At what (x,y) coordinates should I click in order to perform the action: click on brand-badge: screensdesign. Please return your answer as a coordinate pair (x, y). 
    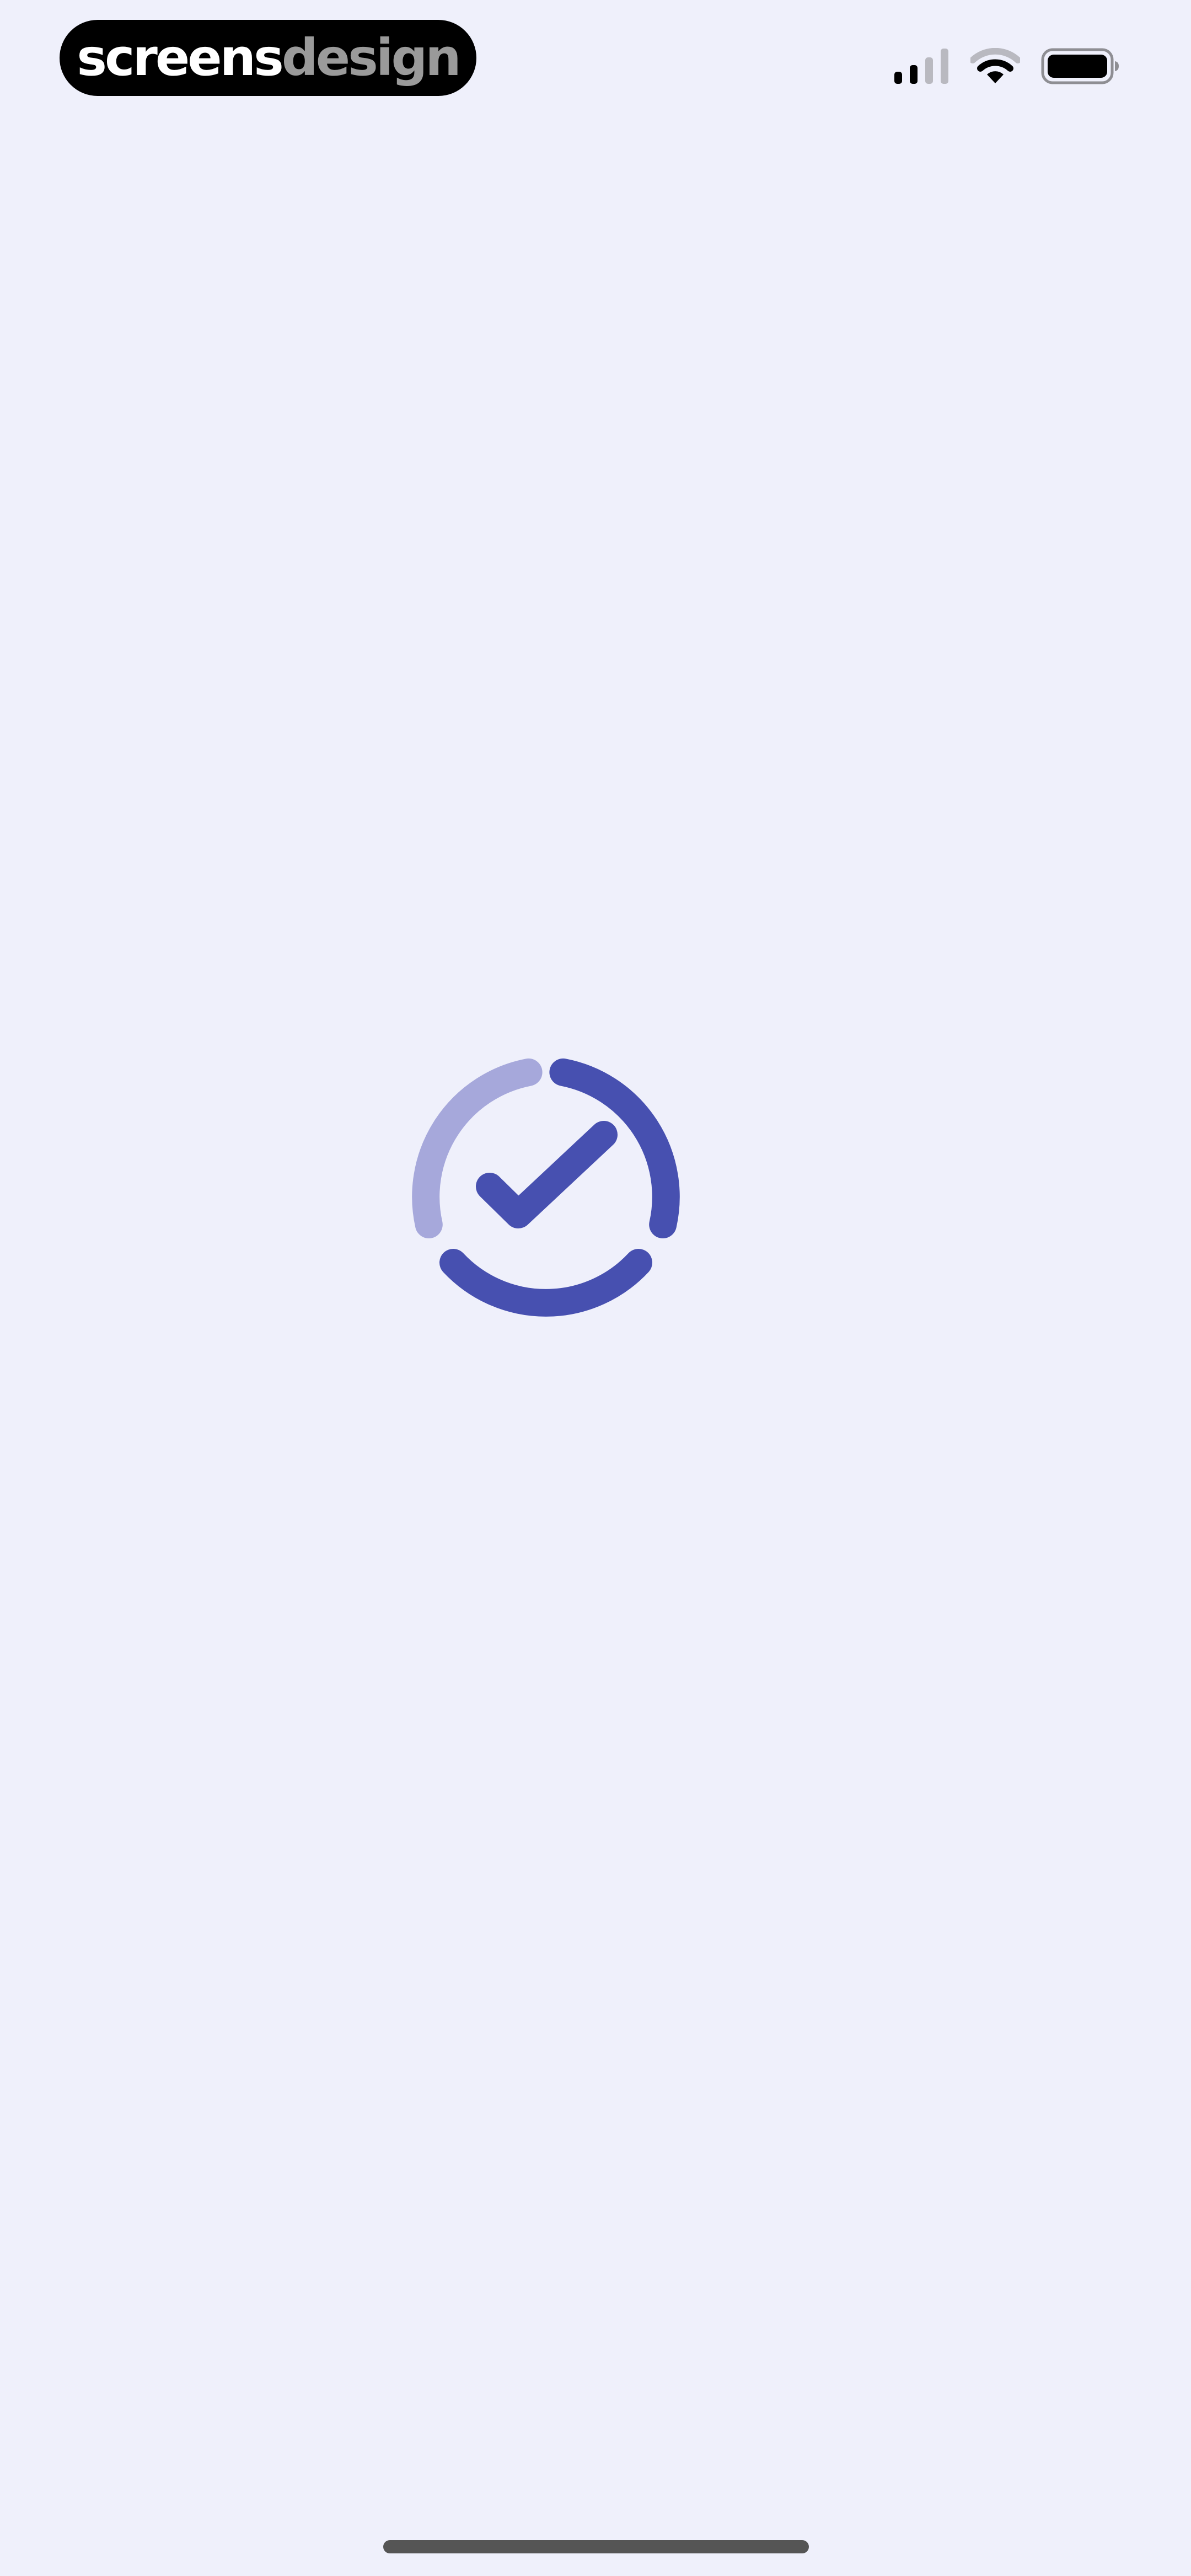
    Looking at the image, I should click on (268, 58).